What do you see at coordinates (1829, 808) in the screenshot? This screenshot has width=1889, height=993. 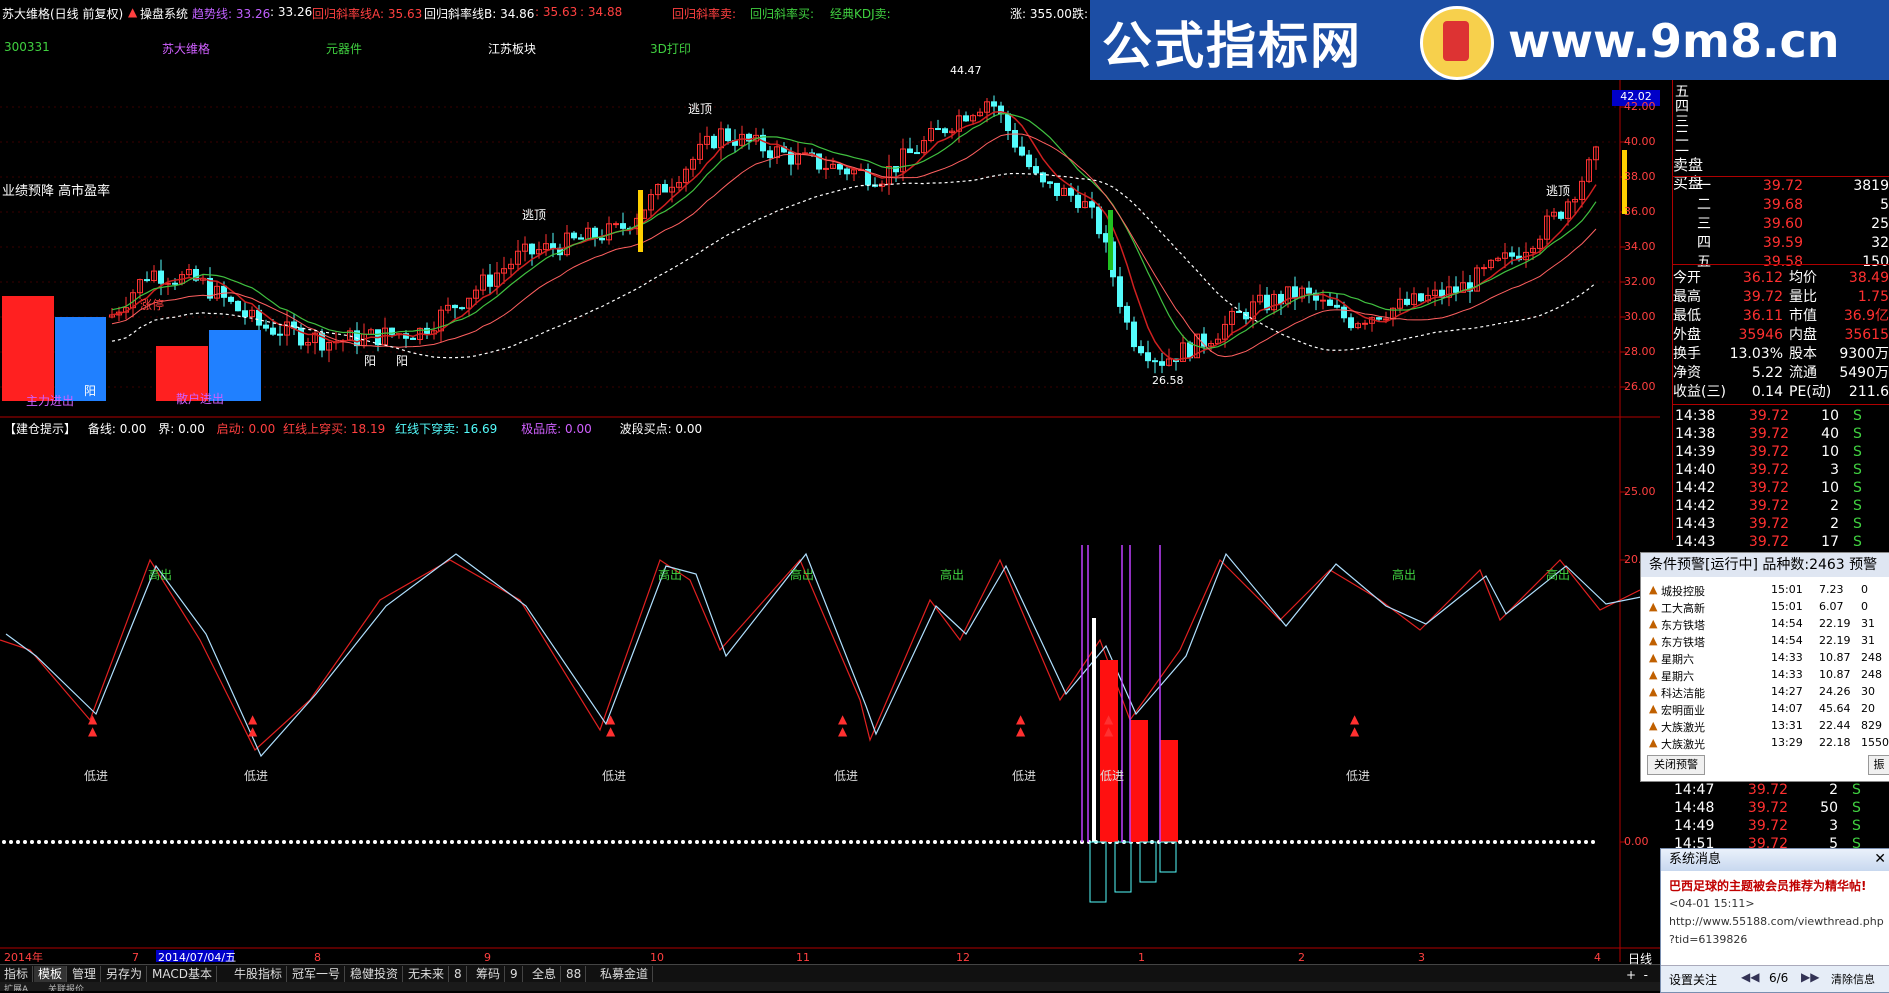 I see `quote-cell: 50` at bounding box center [1829, 808].